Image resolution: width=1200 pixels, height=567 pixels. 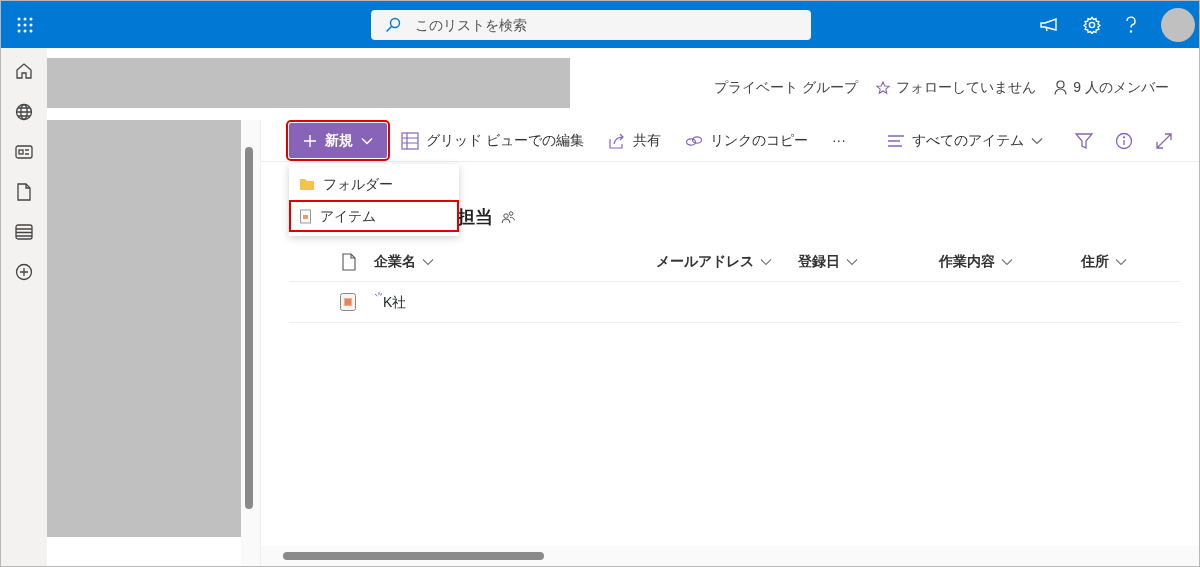 What do you see at coordinates (1092, 24) in the screenshot?
I see `settings-icon` at bounding box center [1092, 24].